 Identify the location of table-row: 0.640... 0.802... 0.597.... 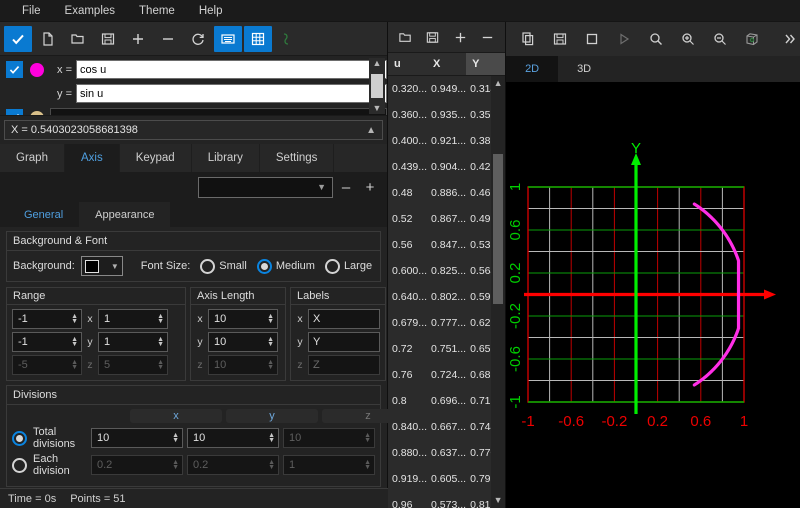
(446, 297).